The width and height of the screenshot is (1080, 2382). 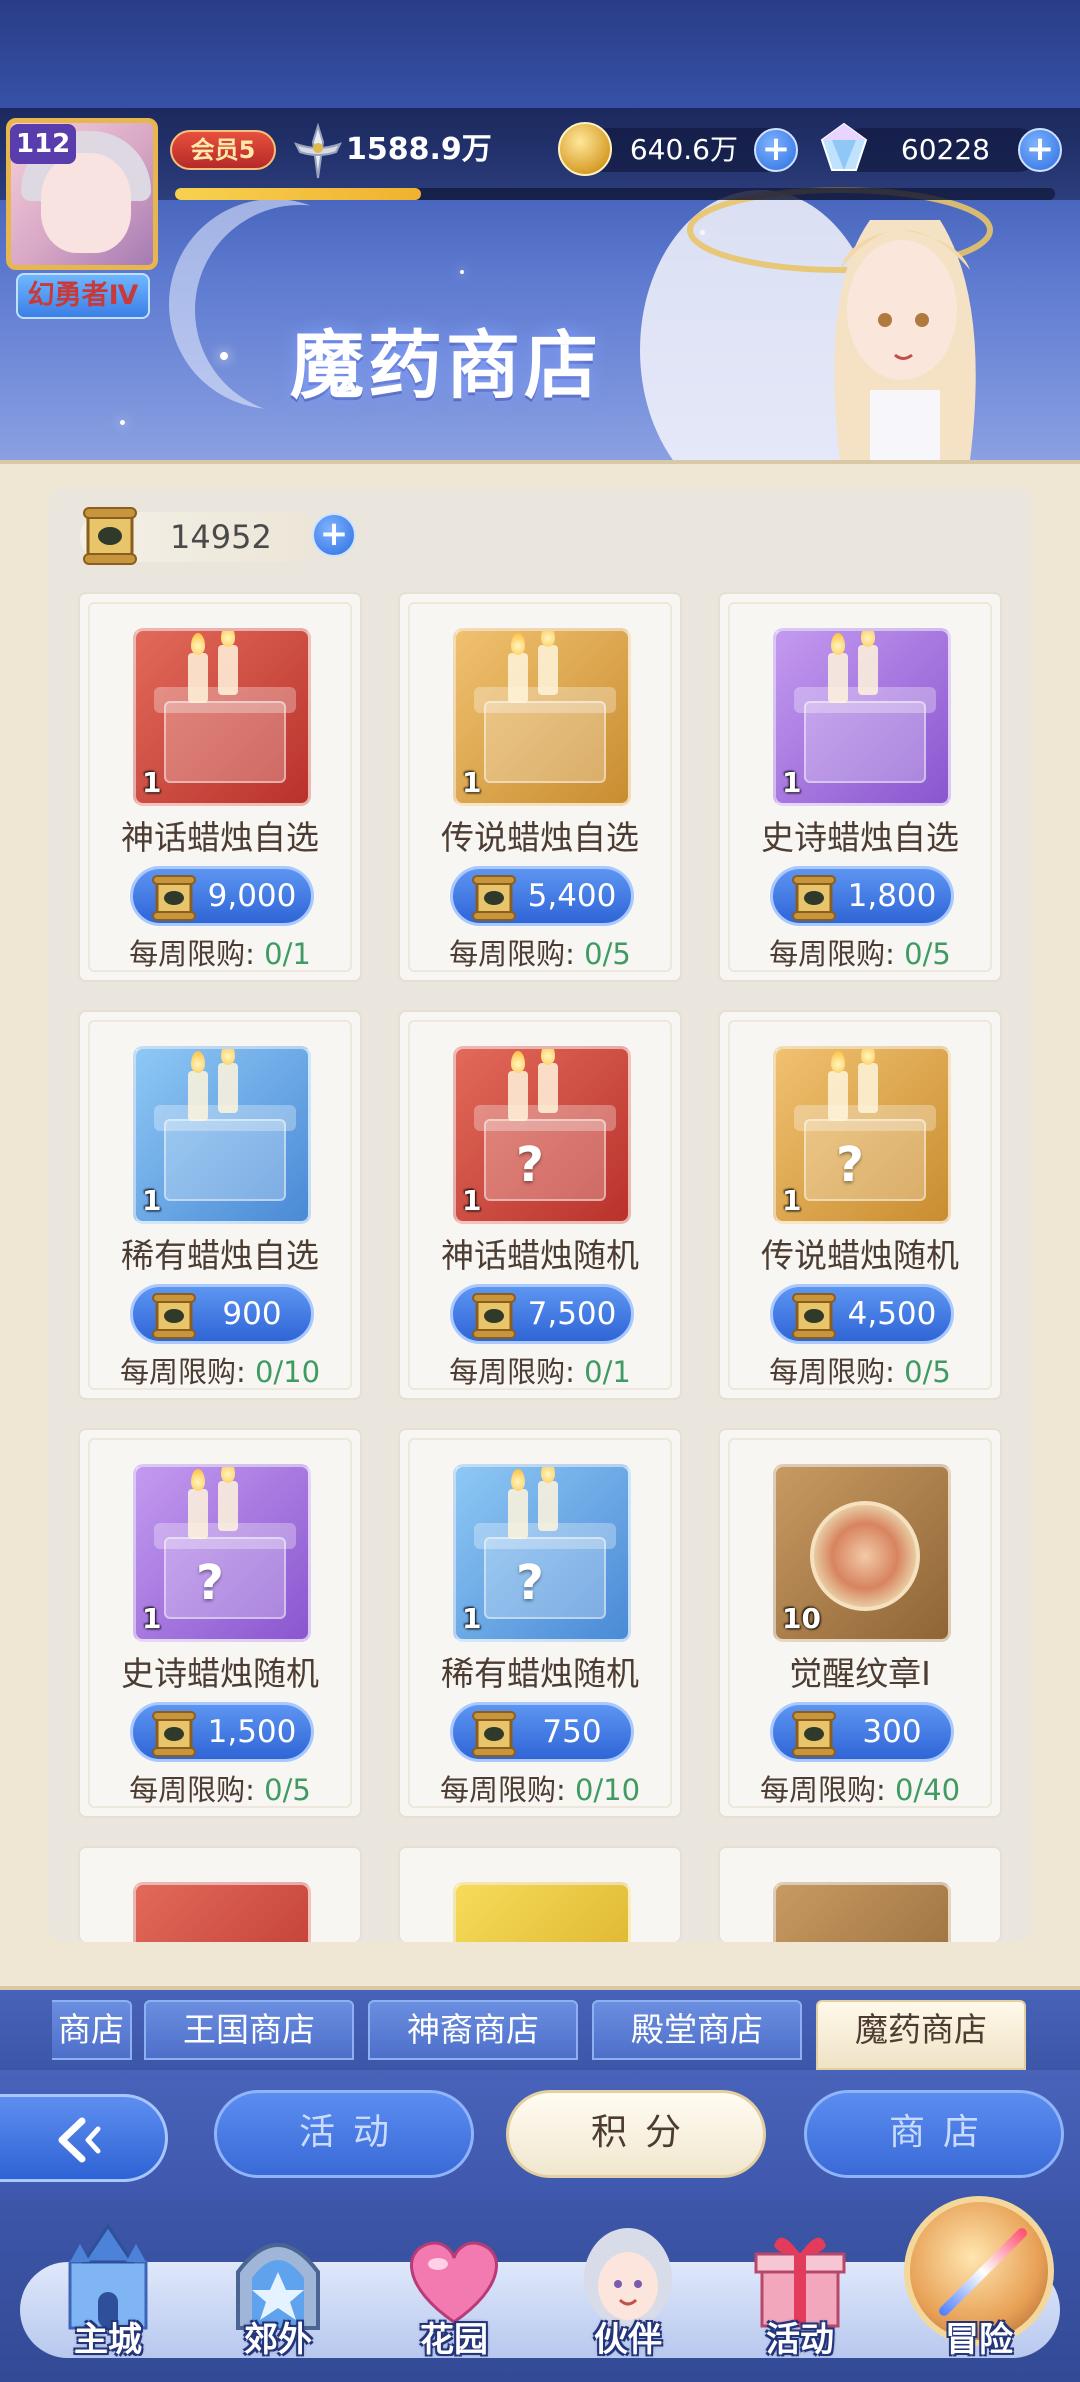 What do you see at coordinates (572, 896) in the screenshot?
I see `item-price: 5,400` at bounding box center [572, 896].